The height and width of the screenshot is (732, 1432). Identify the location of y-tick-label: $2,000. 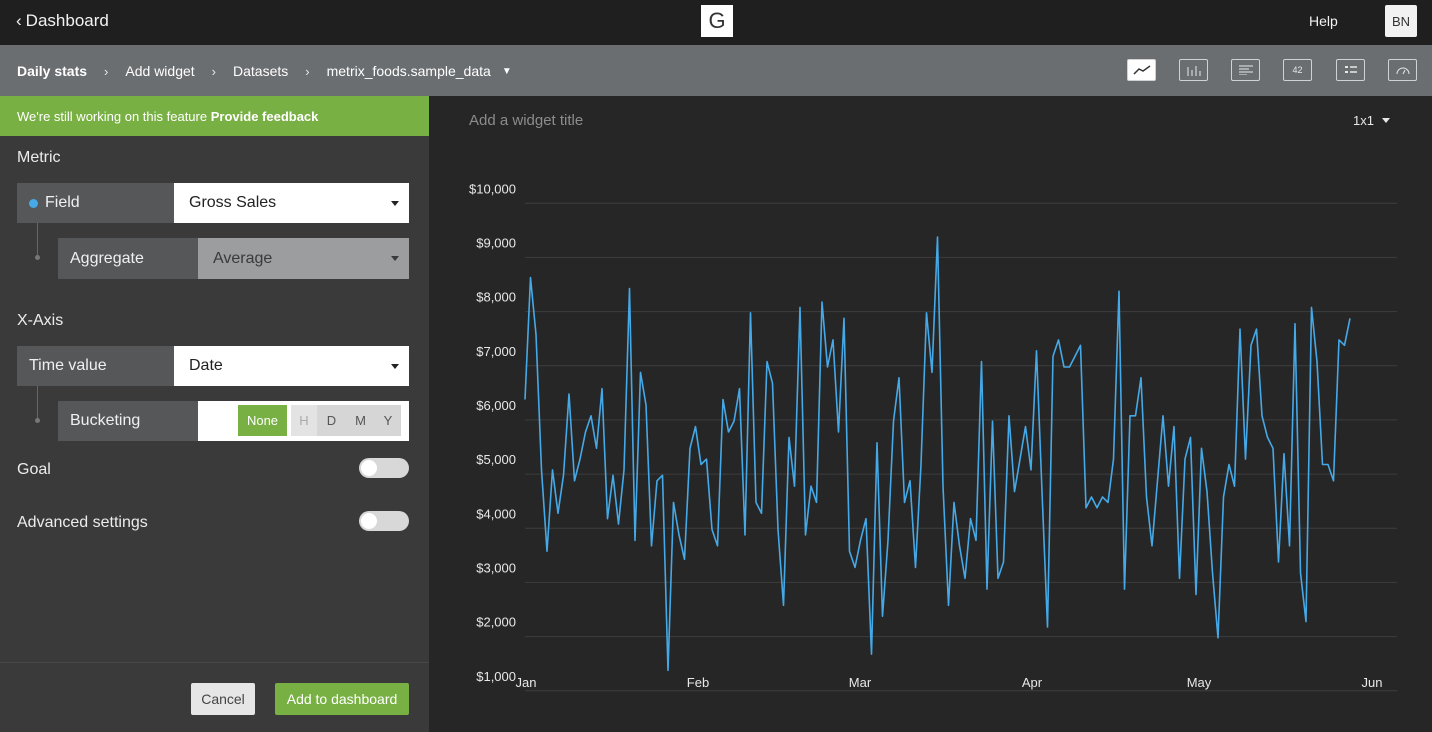
(496, 622).